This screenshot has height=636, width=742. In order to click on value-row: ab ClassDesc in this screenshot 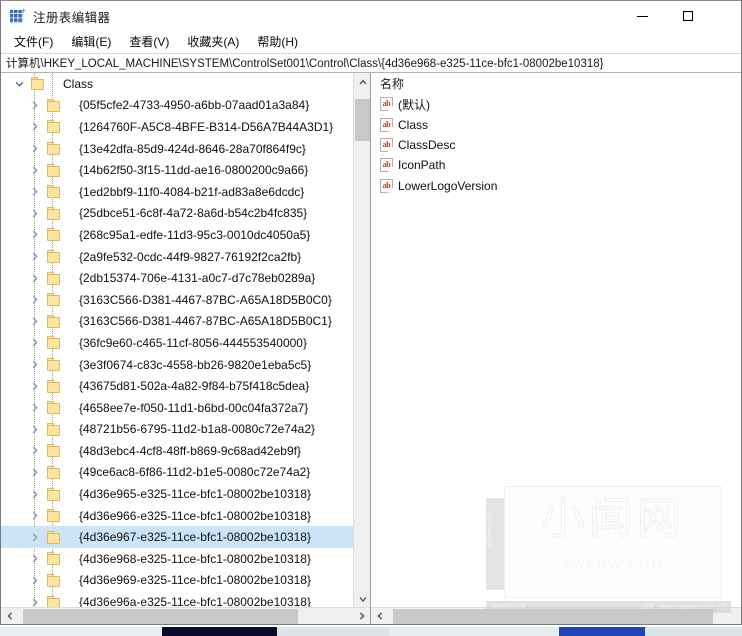, I will do `click(556, 145)`.